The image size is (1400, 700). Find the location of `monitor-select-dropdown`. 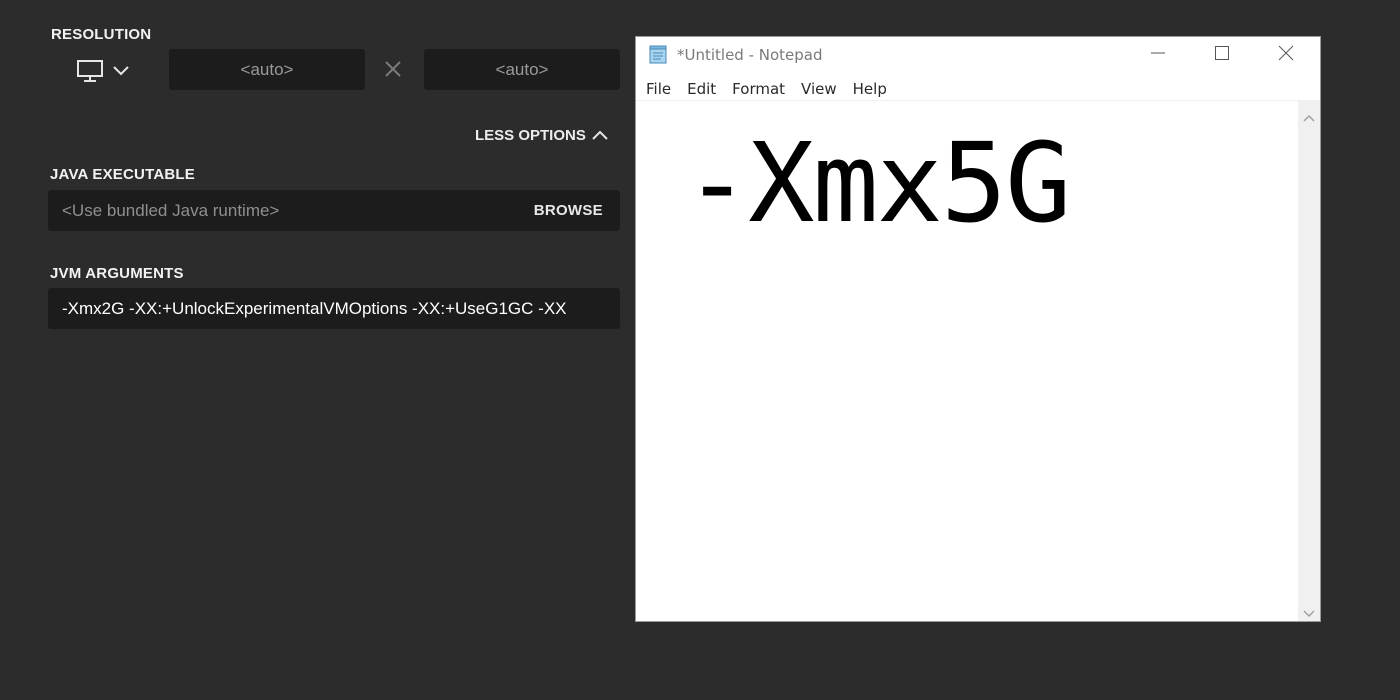

monitor-select-dropdown is located at coordinates (105, 71).